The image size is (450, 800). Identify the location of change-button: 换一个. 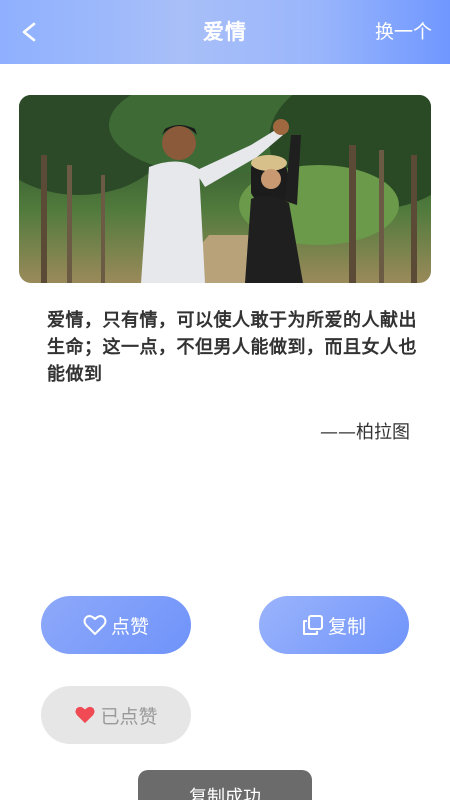
(403, 32).